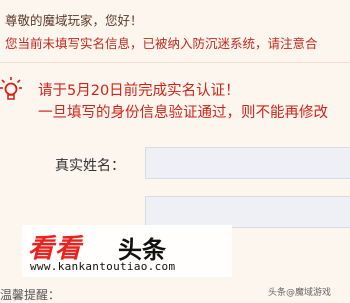 The image size is (350, 303). Describe the element at coordinates (175, 62) in the screenshot. I see `divider` at that location.